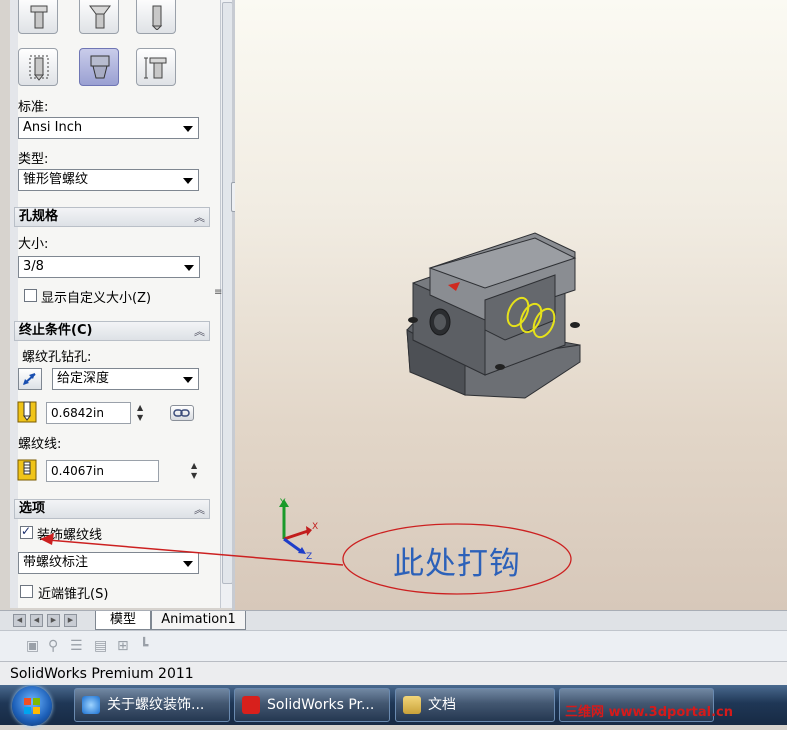 This screenshot has height=730, width=787. What do you see at coordinates (34, 646) in the screenshot?
I see `cube-icon: ▣` at bounding box center [34, 646].